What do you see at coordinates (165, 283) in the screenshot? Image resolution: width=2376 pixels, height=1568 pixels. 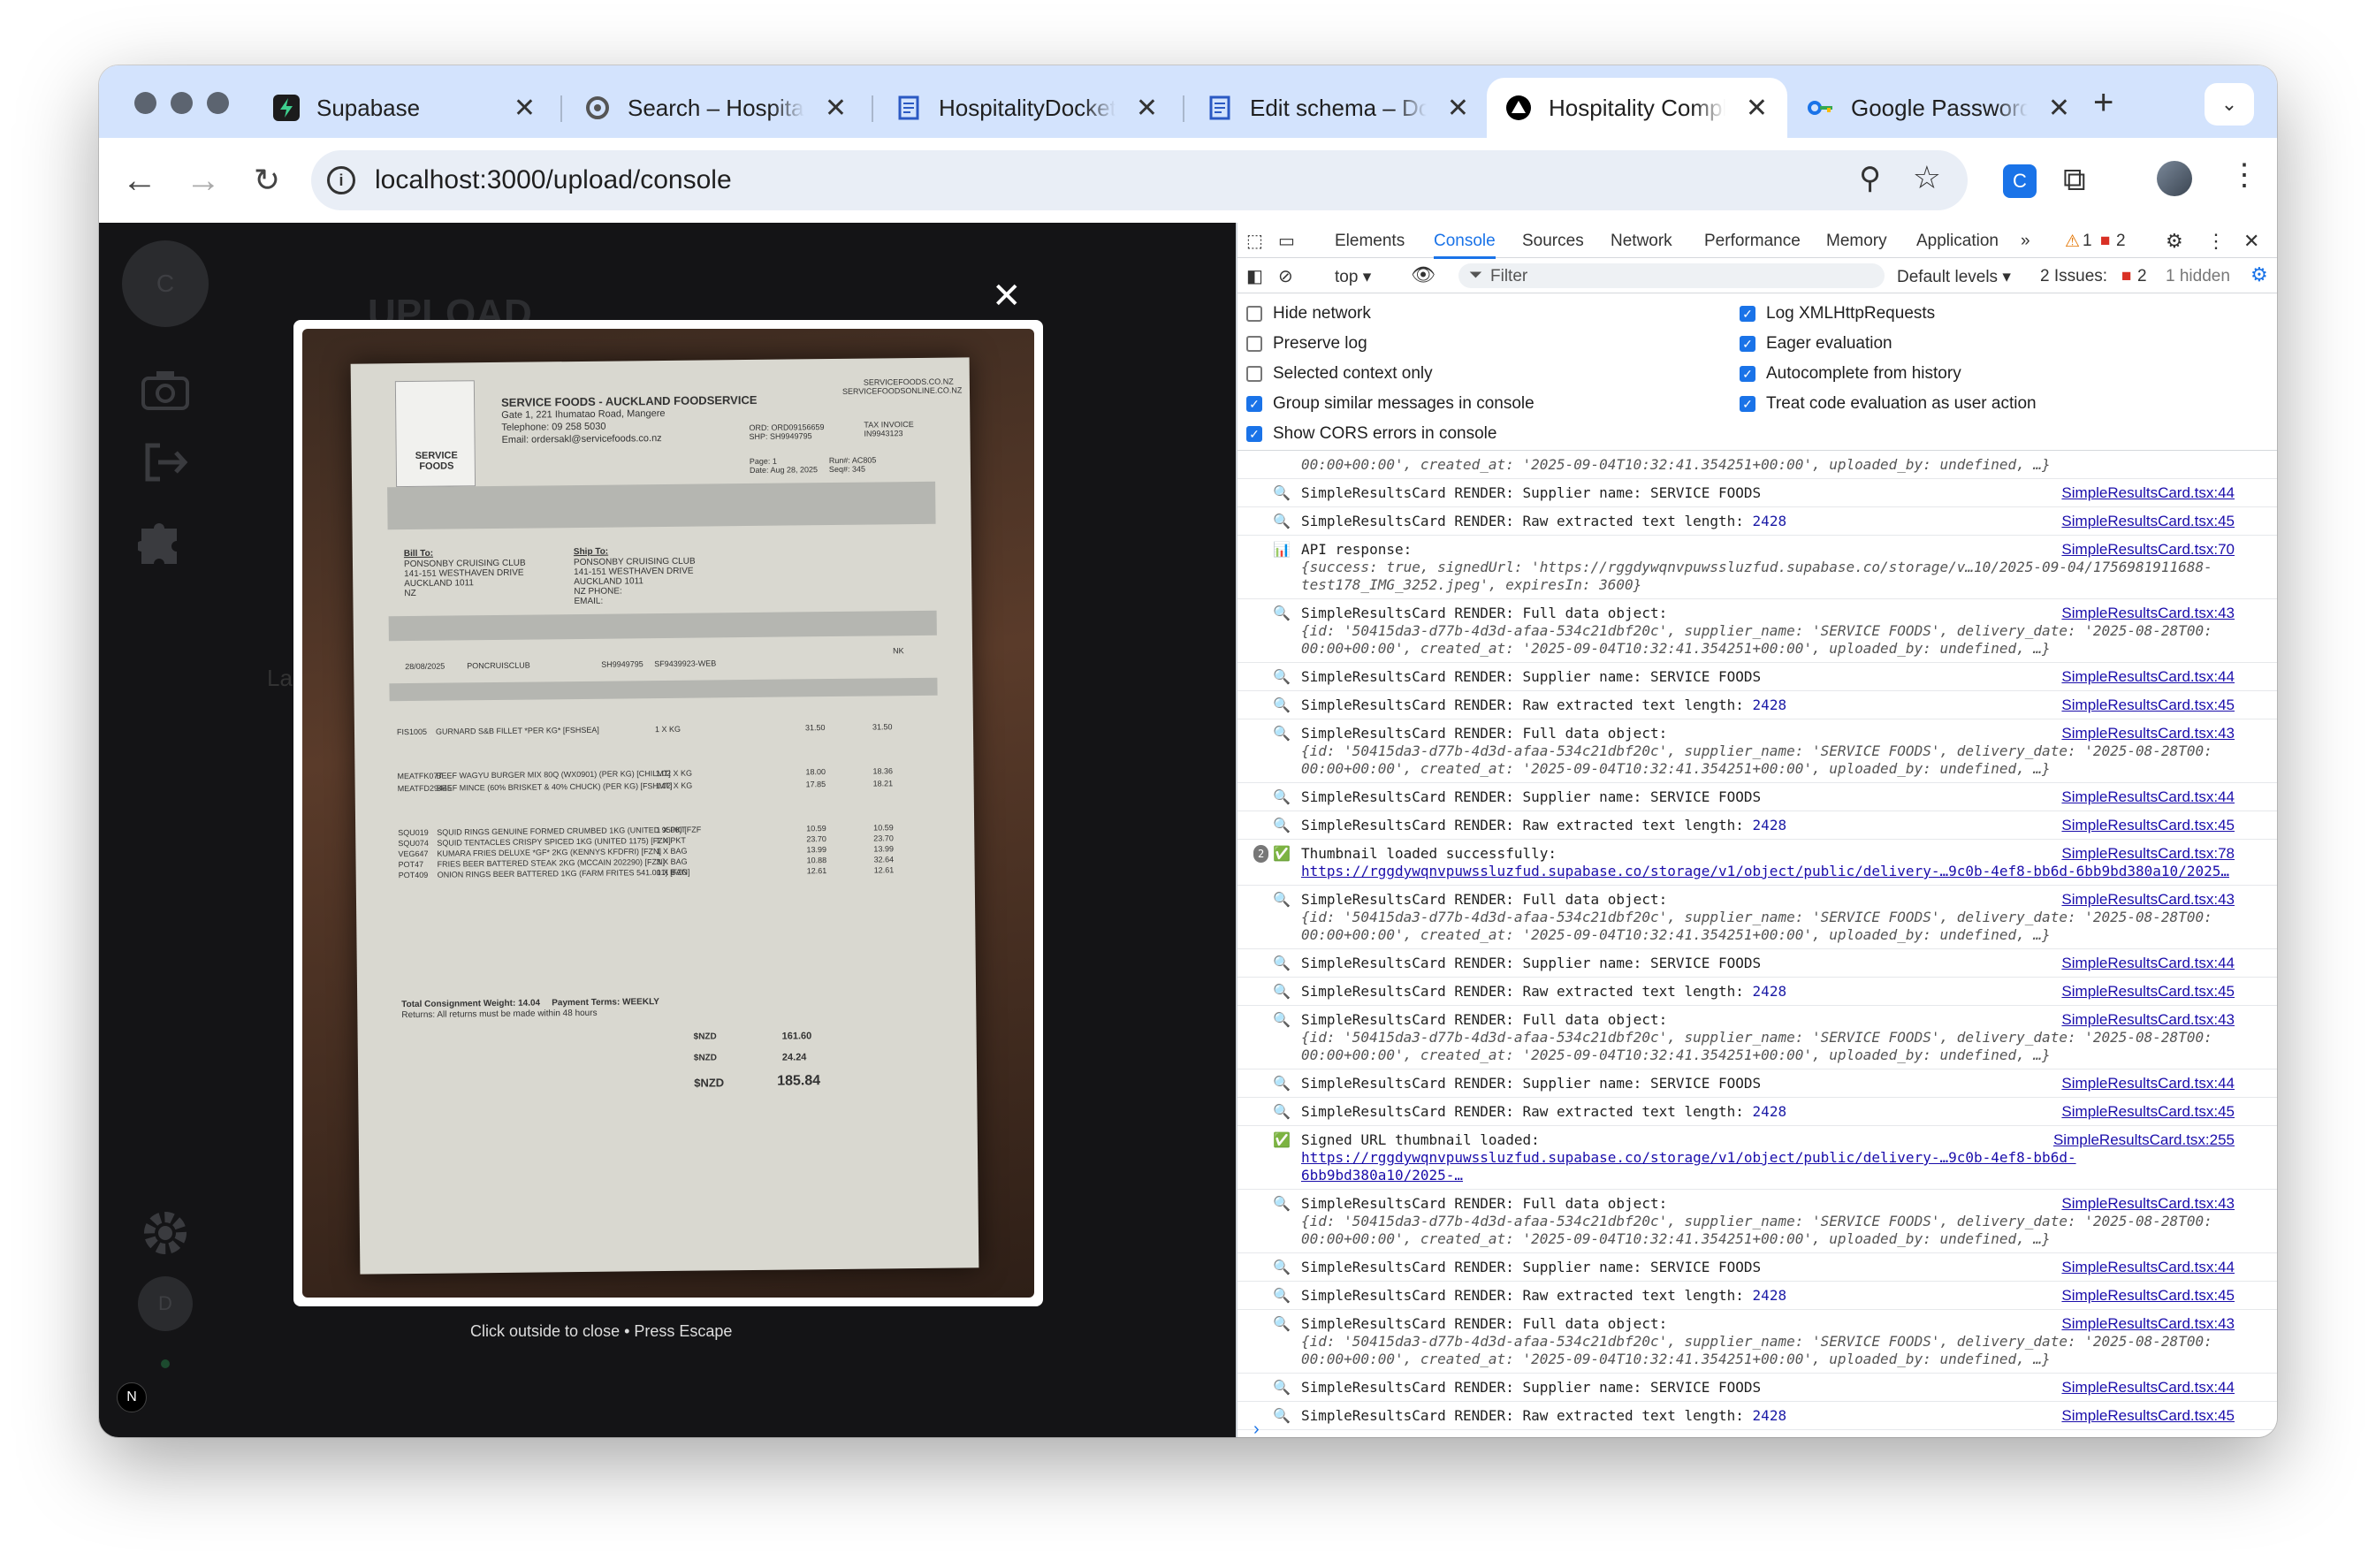 I see `avatar: C` at bounding box center [165, 283].